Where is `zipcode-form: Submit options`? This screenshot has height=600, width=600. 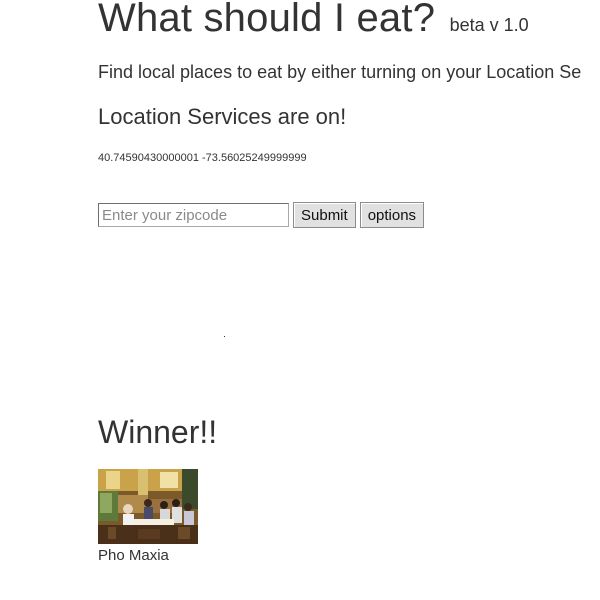 zipcode-form: Submit options is located at coordinates (261, 215).